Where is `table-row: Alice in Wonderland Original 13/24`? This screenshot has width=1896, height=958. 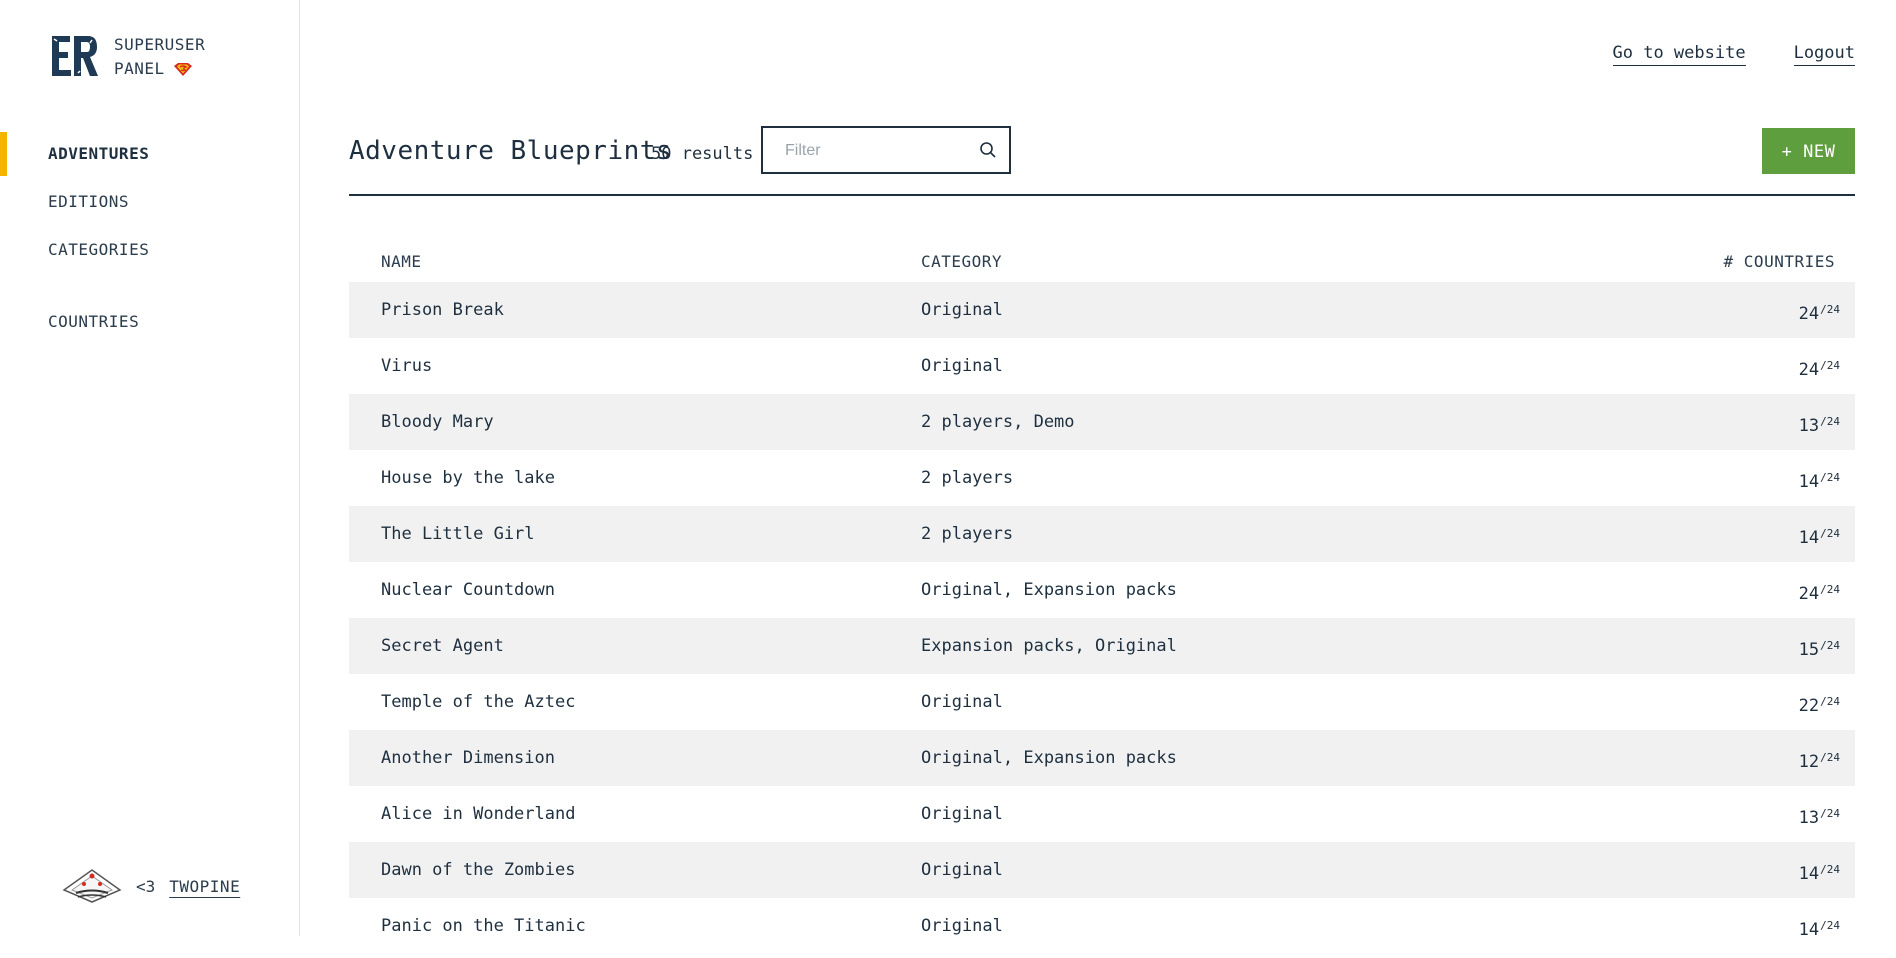 table-row: Alice in Wonderland Original 13/24 is located at coordinates (1102, 814).